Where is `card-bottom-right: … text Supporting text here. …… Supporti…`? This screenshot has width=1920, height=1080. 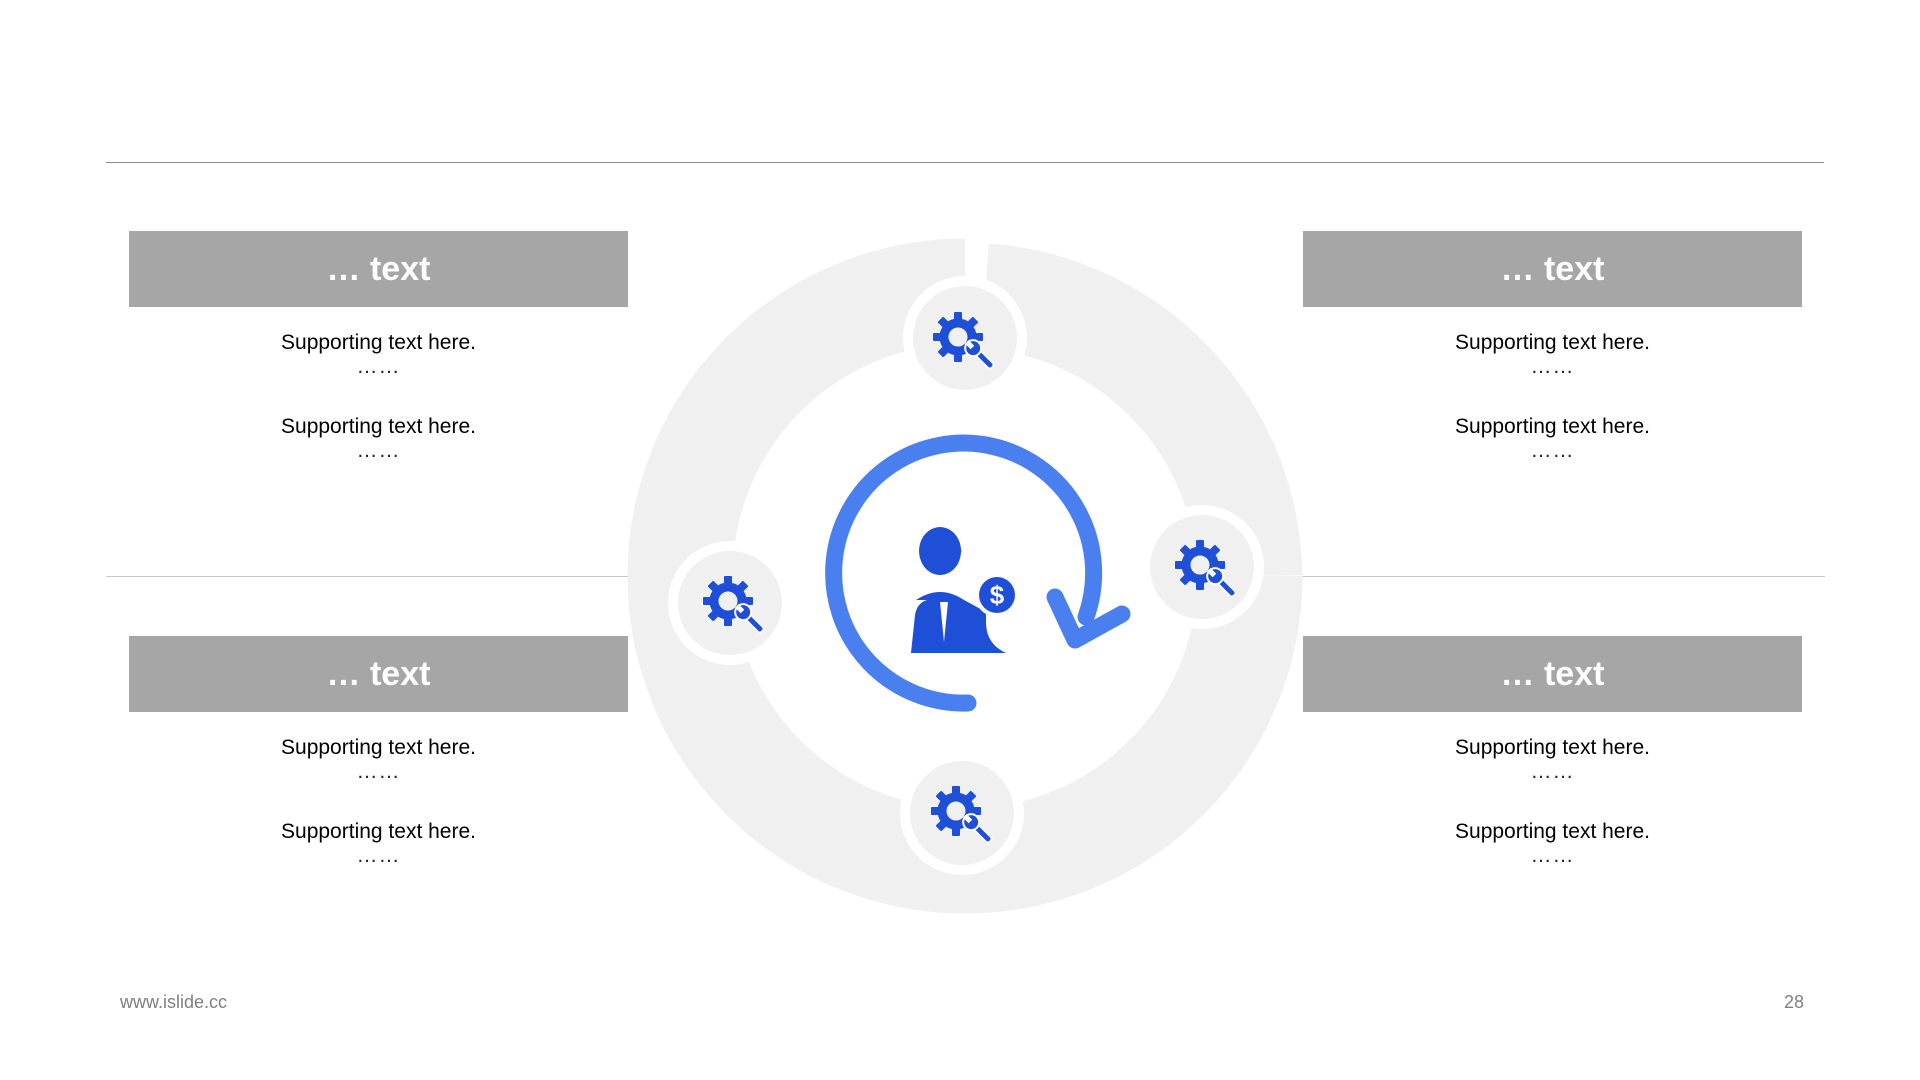
card-bottom-right: … text Supporting text here. …… Supporti… is located at coordinates (1552, 752).